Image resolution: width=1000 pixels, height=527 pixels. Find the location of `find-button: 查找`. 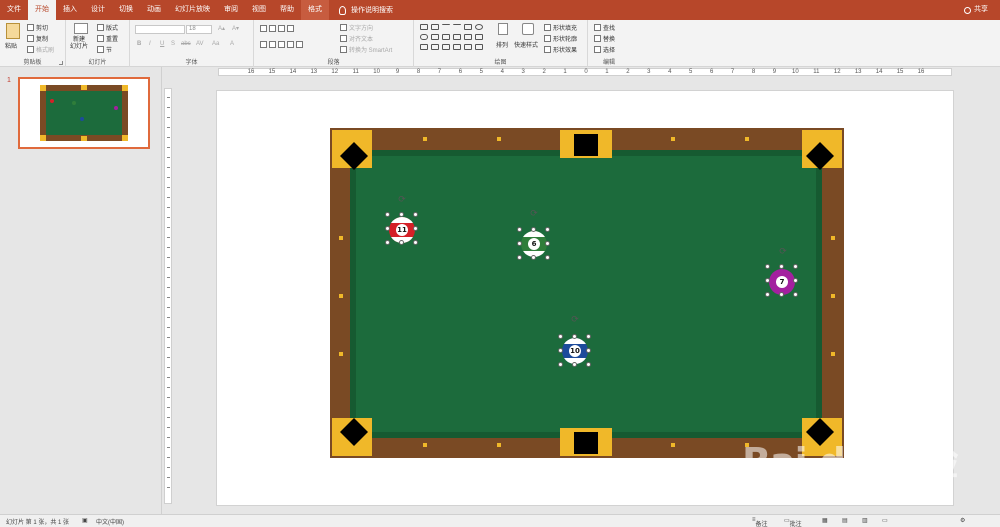

find-button: 查找 is located at coordinates (604, 27).